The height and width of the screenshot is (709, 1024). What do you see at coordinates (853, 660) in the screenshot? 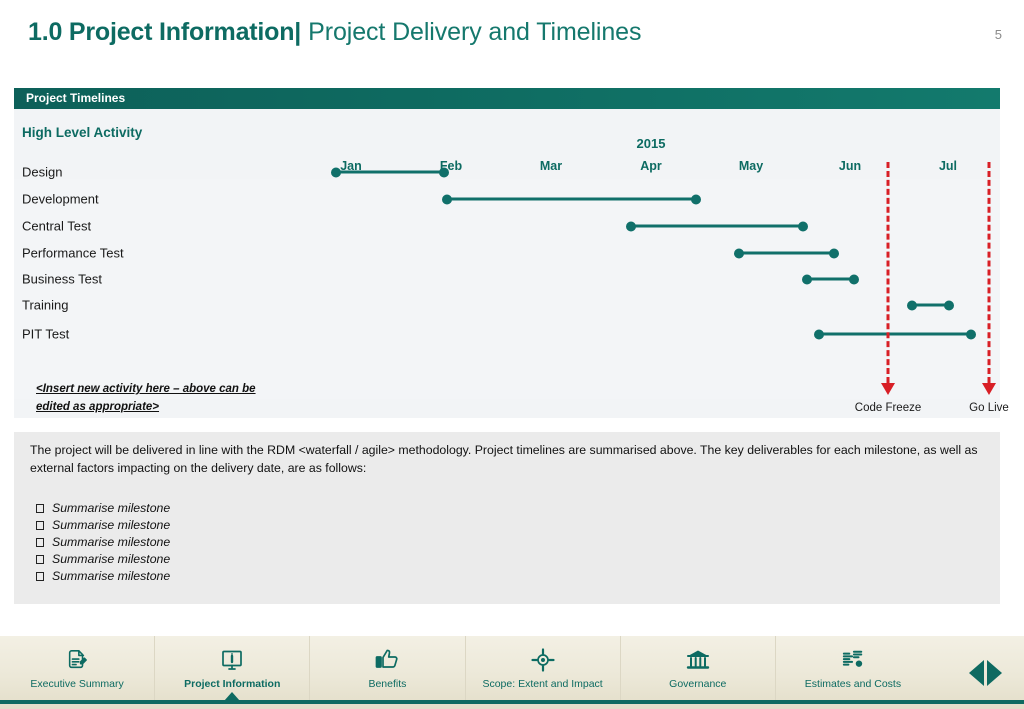
I see `bar-chart-icon` at bounding box center [853, 660].